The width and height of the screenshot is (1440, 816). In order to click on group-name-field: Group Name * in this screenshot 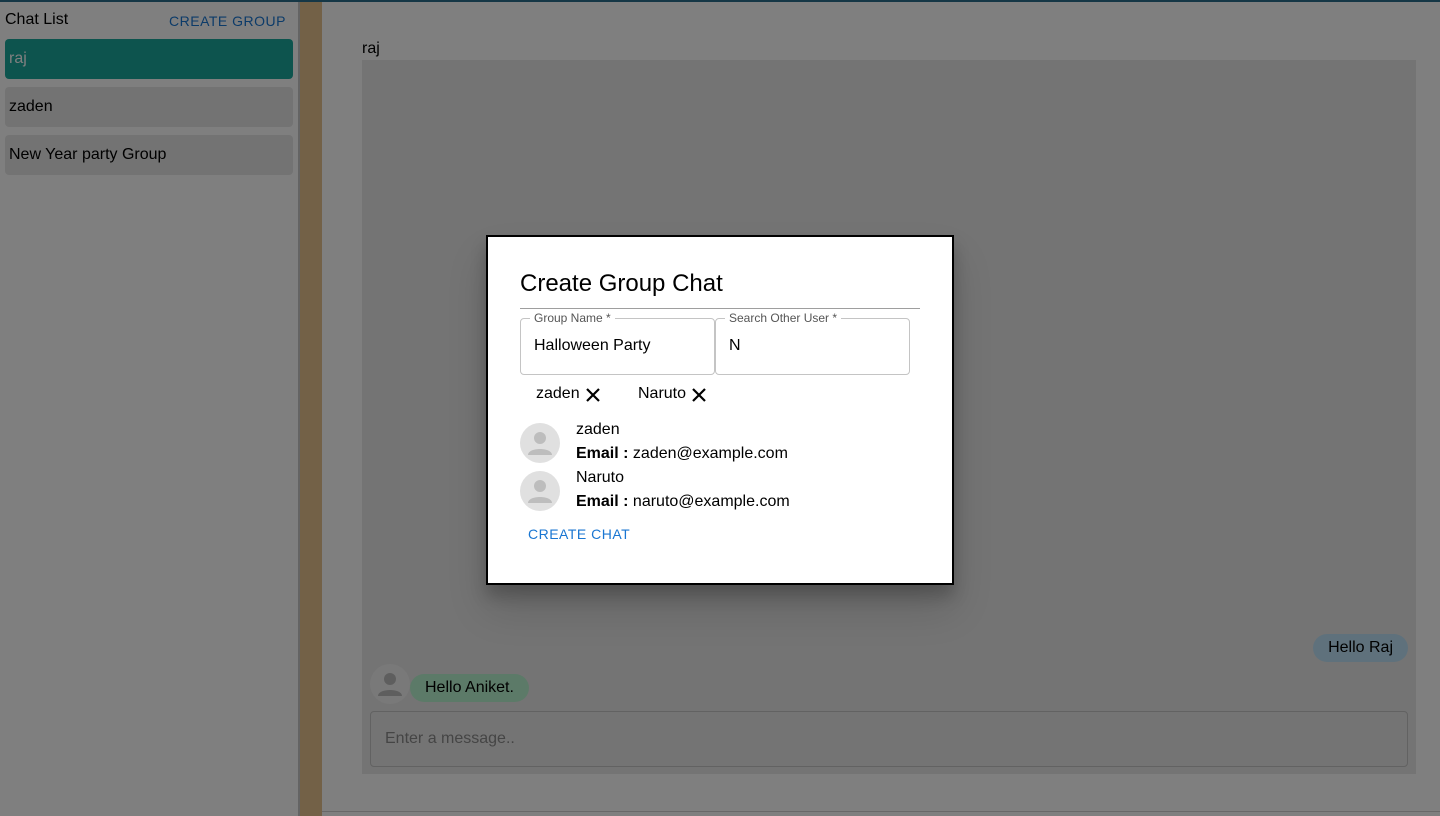, I will do `click(617, 343)`.